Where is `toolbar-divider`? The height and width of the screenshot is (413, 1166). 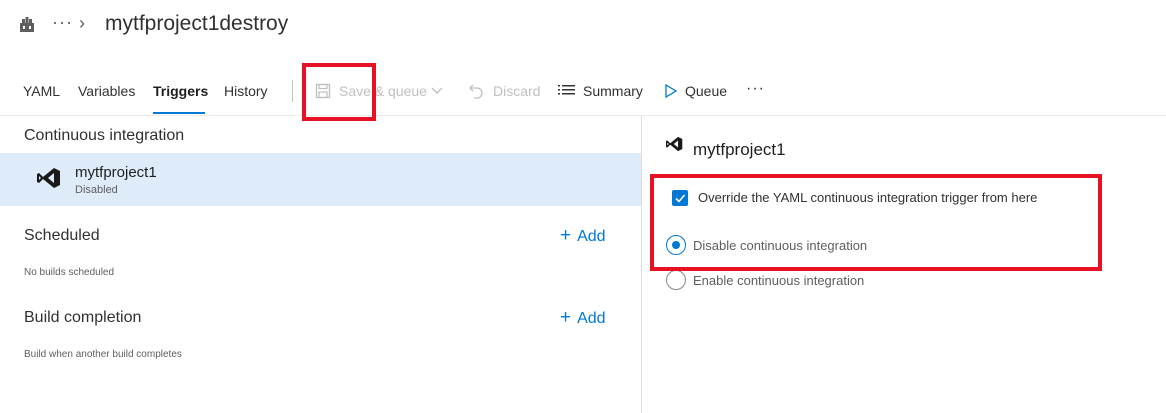
toolbar-divider is located at coordinates (292, 91).